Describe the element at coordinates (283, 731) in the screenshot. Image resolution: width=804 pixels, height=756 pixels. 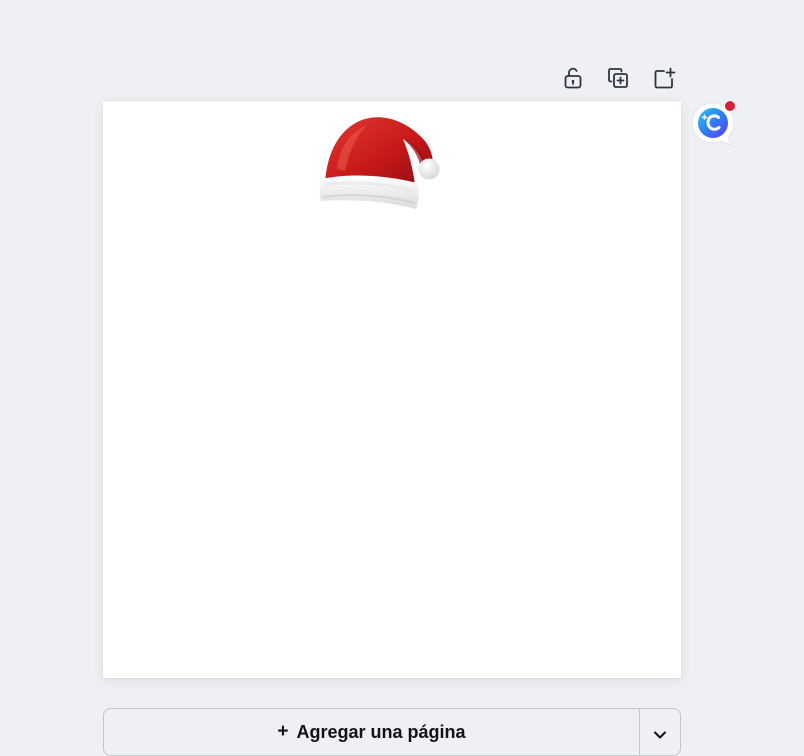
I see `plus-icon: +` at that location.